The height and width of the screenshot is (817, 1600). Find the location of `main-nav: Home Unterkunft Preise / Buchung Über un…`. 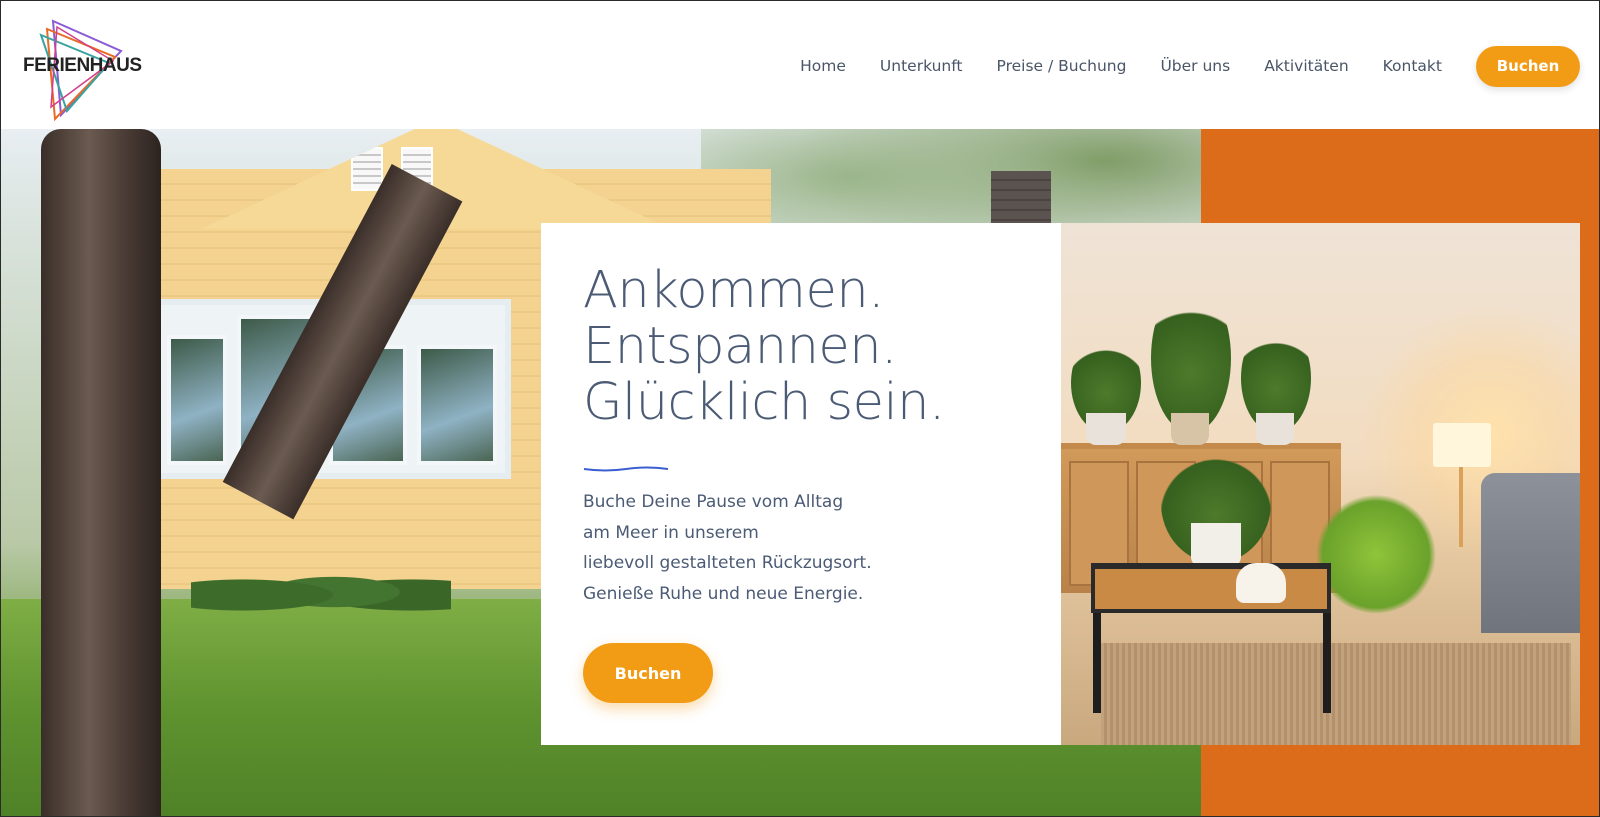

main-nav: Home Unterkunft Preise / Buchung Über un… is located at coordinates (1190, 66).